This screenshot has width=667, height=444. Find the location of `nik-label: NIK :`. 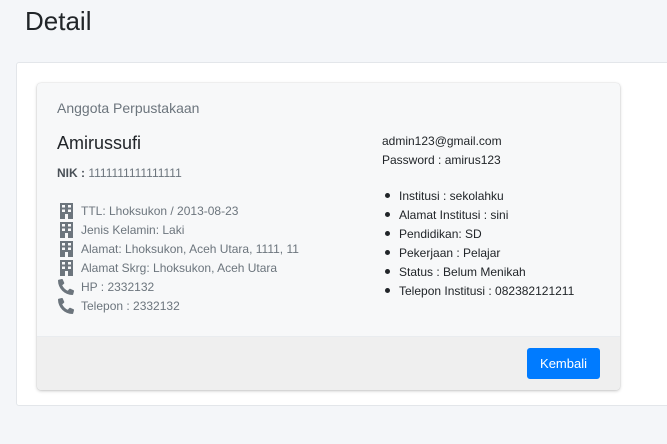

nik-label: NIK : is located at coordinates (71, 173).